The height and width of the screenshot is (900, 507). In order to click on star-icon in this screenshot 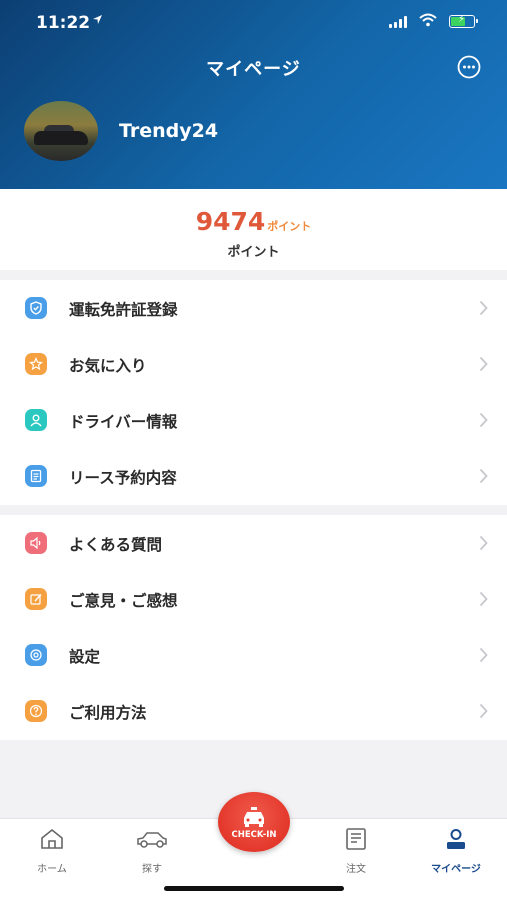, I will do `click(36, 364)`.